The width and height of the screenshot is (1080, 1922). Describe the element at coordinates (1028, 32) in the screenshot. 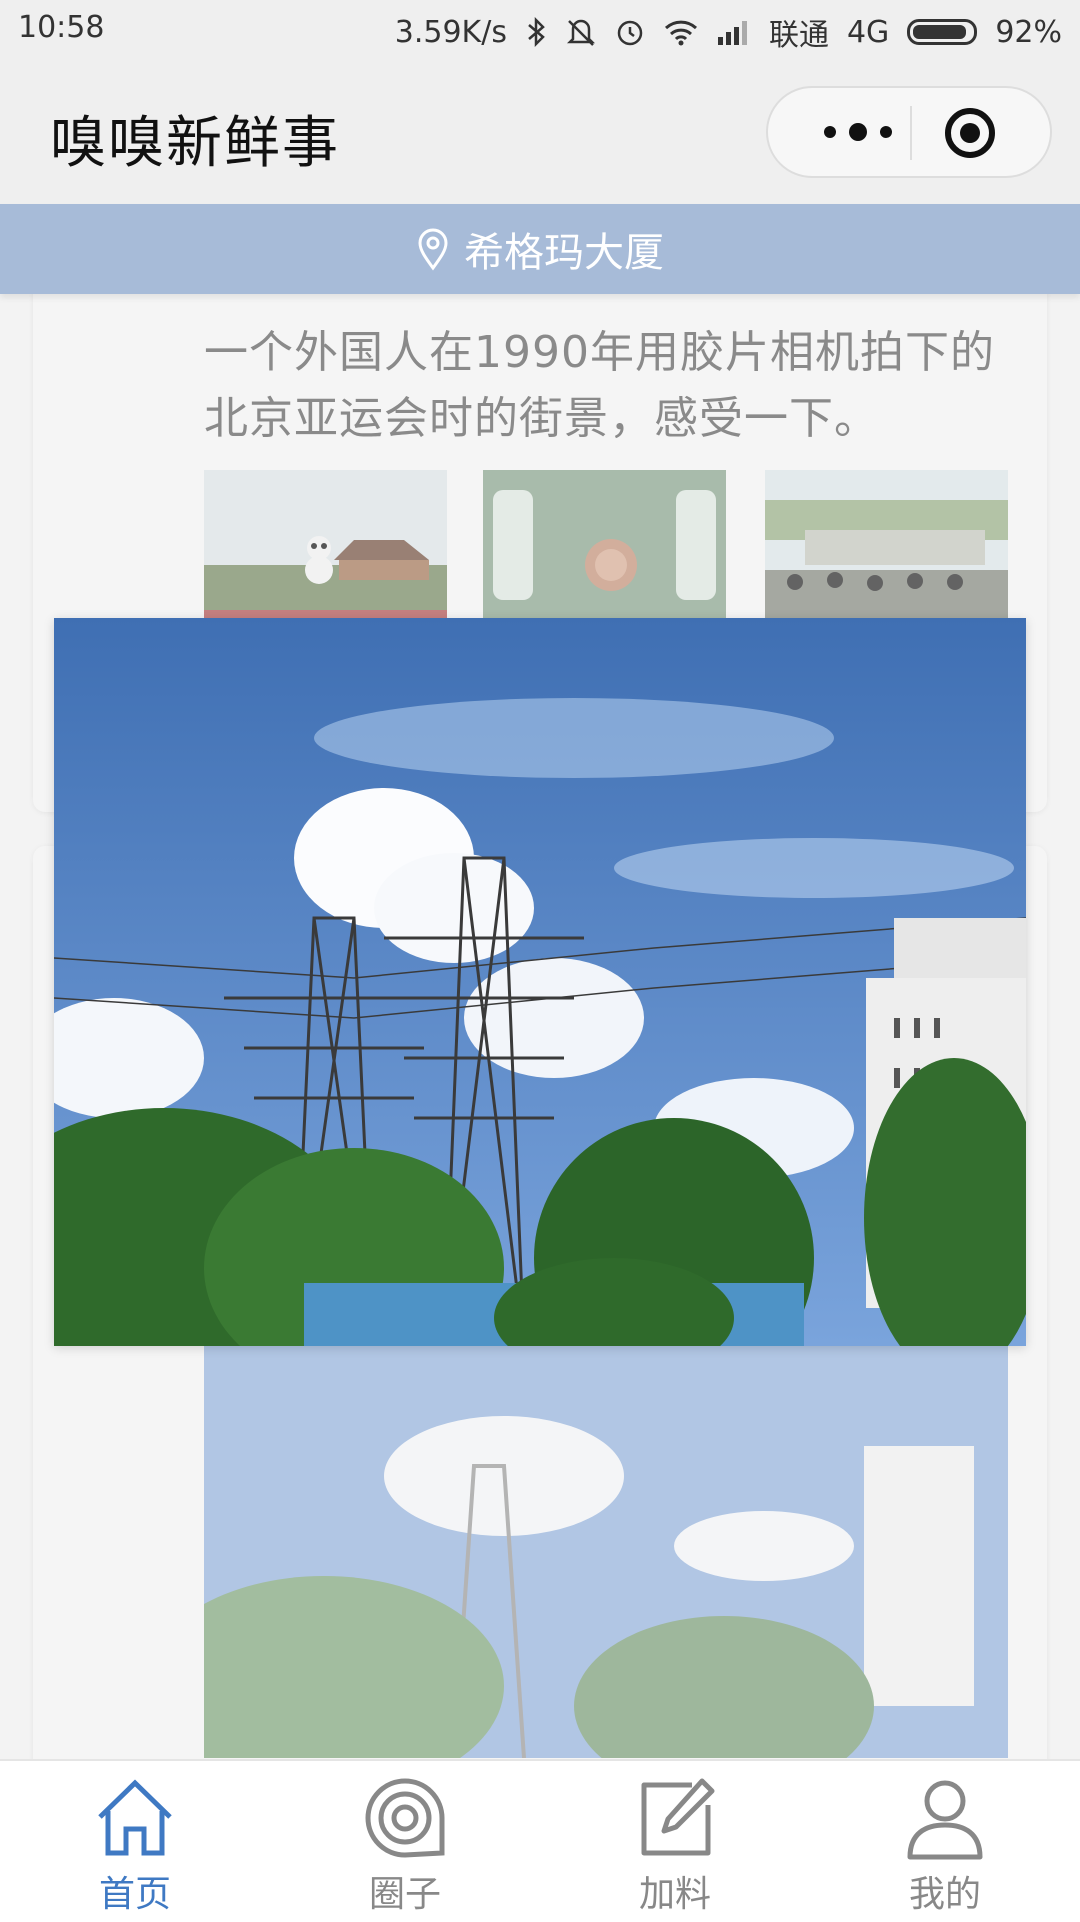

I see `battery-percent: 92%` at that location.